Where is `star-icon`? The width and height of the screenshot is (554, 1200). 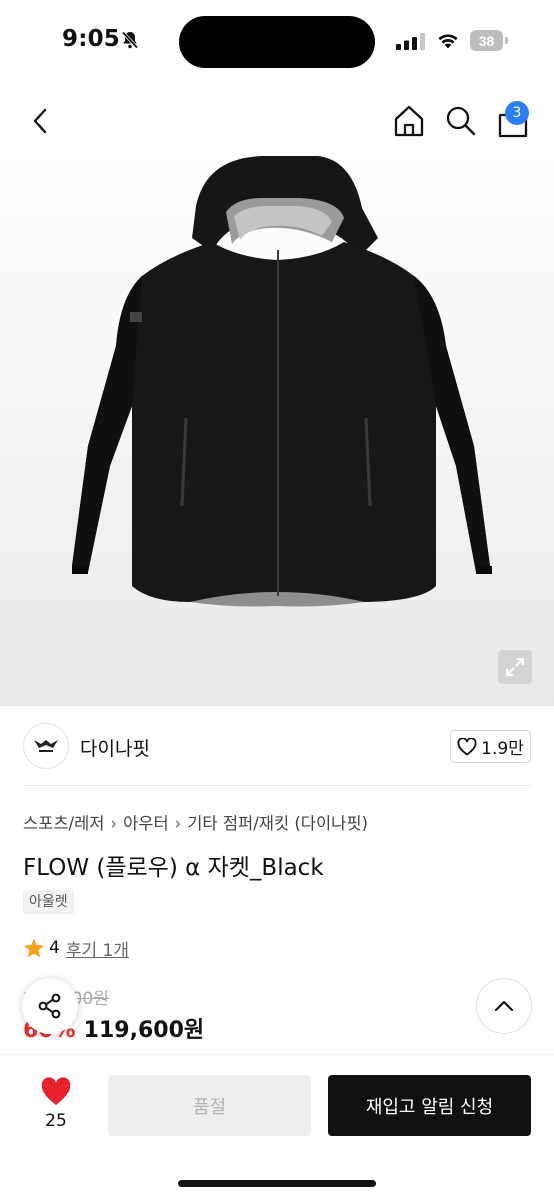 star-icon is located at coordinates (34, 948).